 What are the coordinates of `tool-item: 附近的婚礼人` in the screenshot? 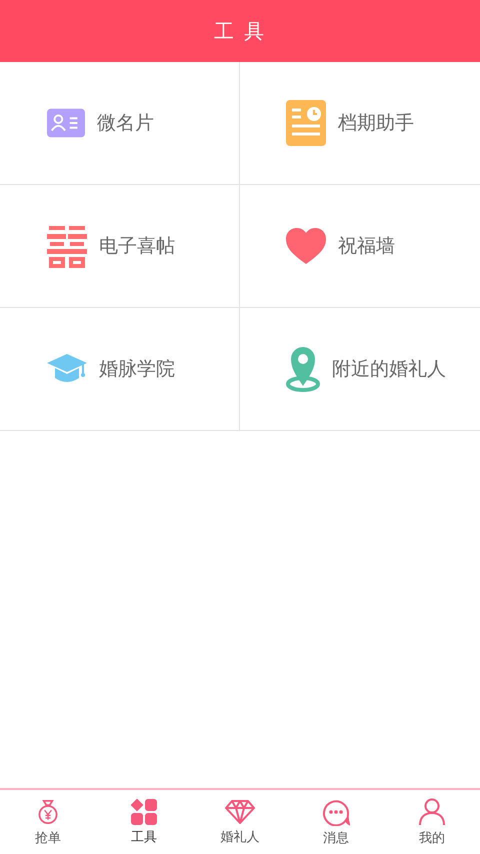 It's located at (360, 369).